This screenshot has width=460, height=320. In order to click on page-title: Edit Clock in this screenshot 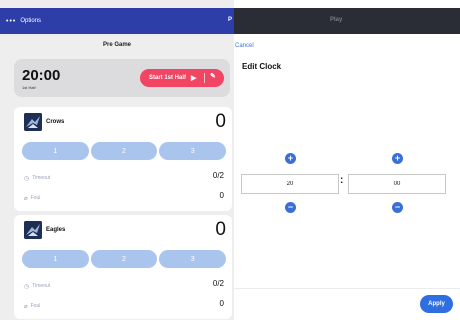, I will do `click(262, 66)`.